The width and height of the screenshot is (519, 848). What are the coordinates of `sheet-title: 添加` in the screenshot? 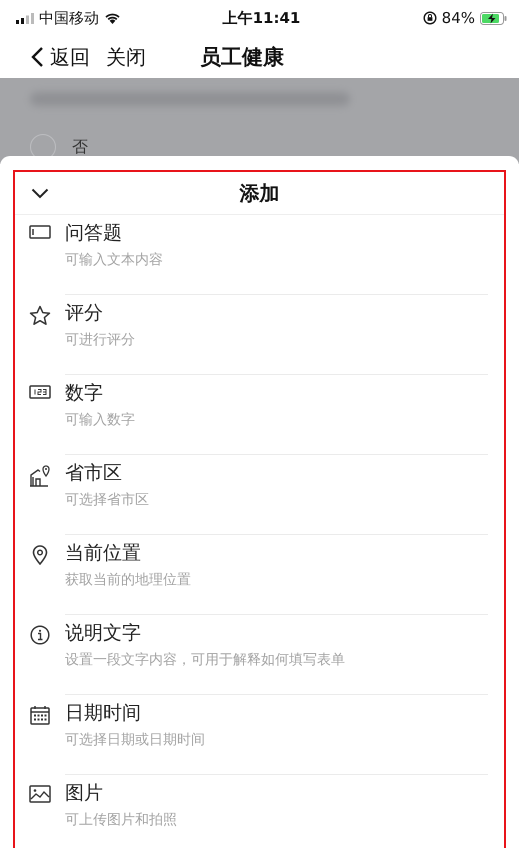 It's located at (260, 193).